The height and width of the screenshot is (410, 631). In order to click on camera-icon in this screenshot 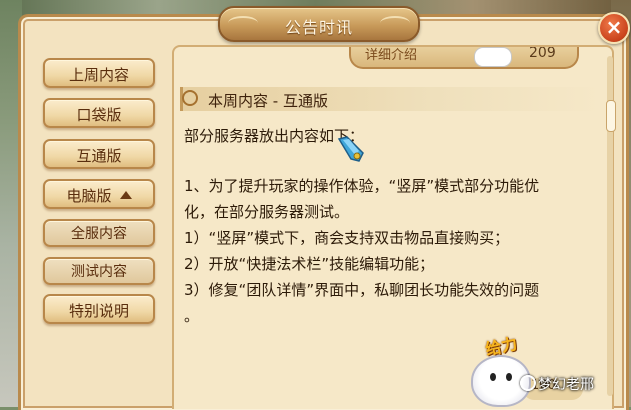, I will do `click(528, 383)`.